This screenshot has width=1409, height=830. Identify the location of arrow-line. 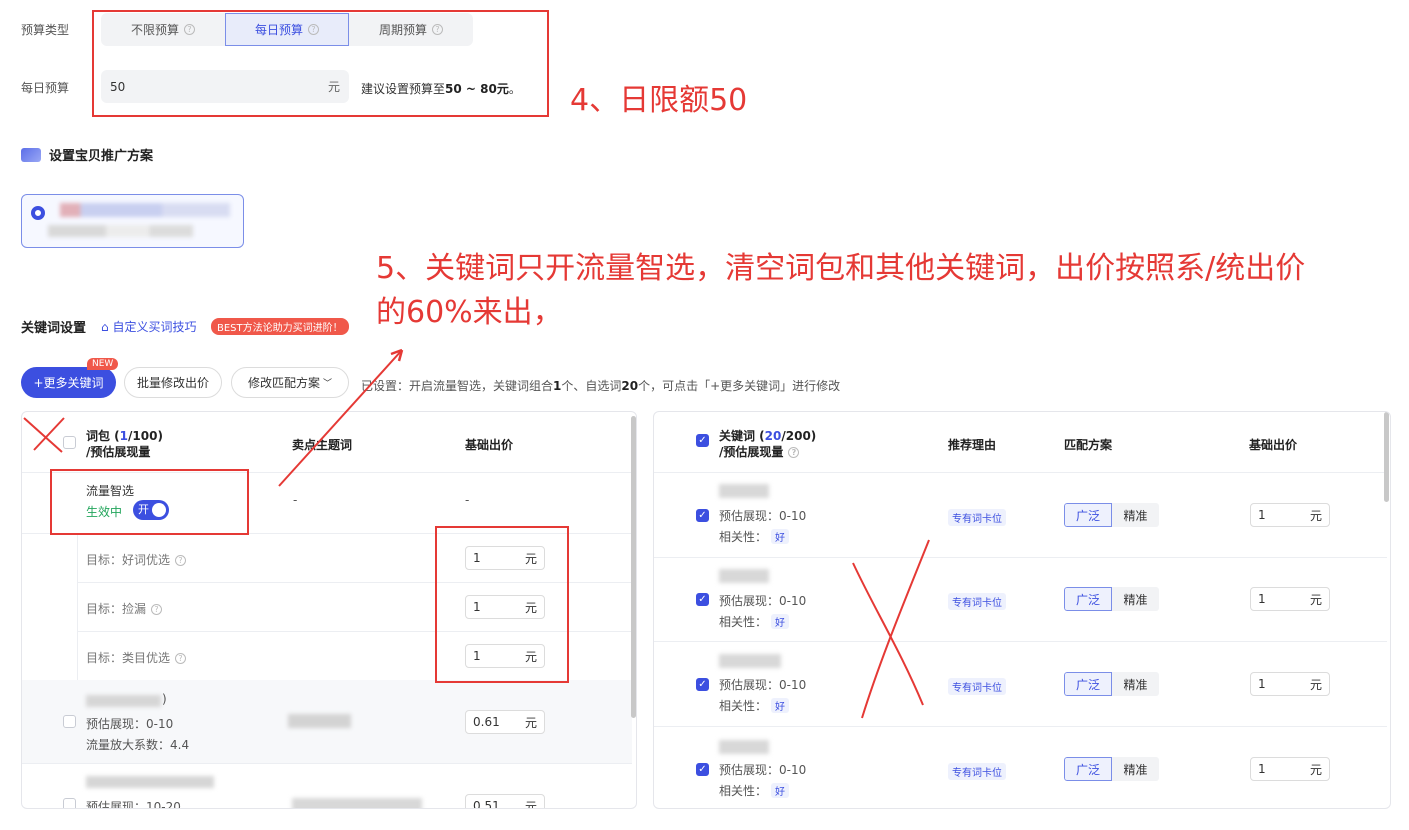
(340, 418).